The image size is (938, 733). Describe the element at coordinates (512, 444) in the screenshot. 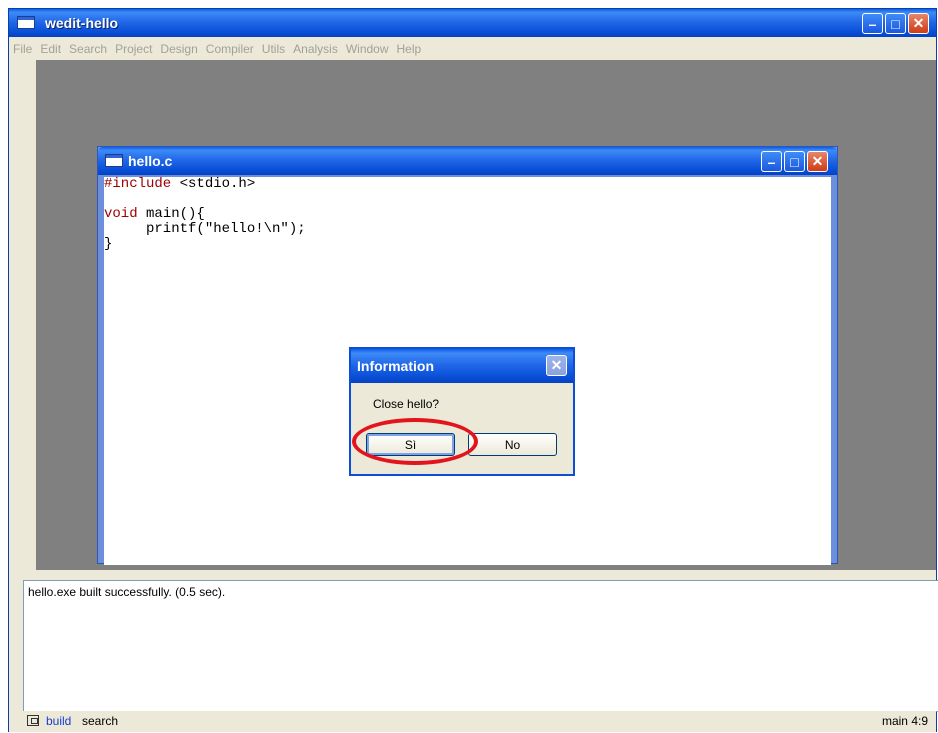

I see `no-button: No` at that location.